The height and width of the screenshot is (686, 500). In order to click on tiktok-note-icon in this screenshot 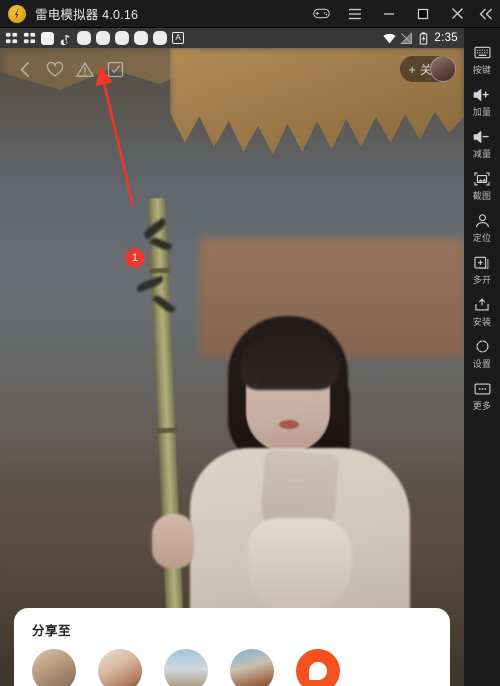, I will do `click(65, 39)`.